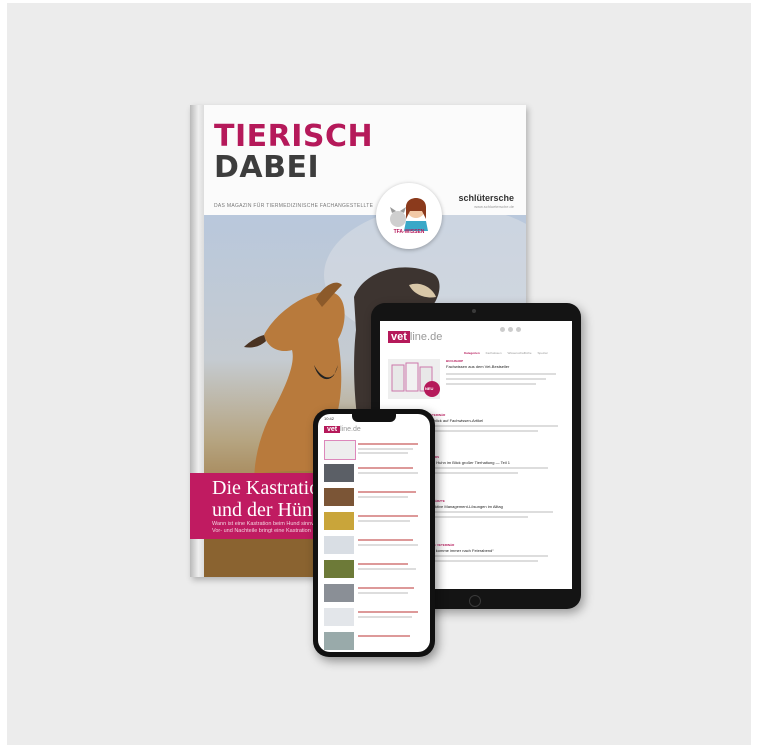  I want to click on phone-screen: 10:42 vet line.de, so click(374, 533).